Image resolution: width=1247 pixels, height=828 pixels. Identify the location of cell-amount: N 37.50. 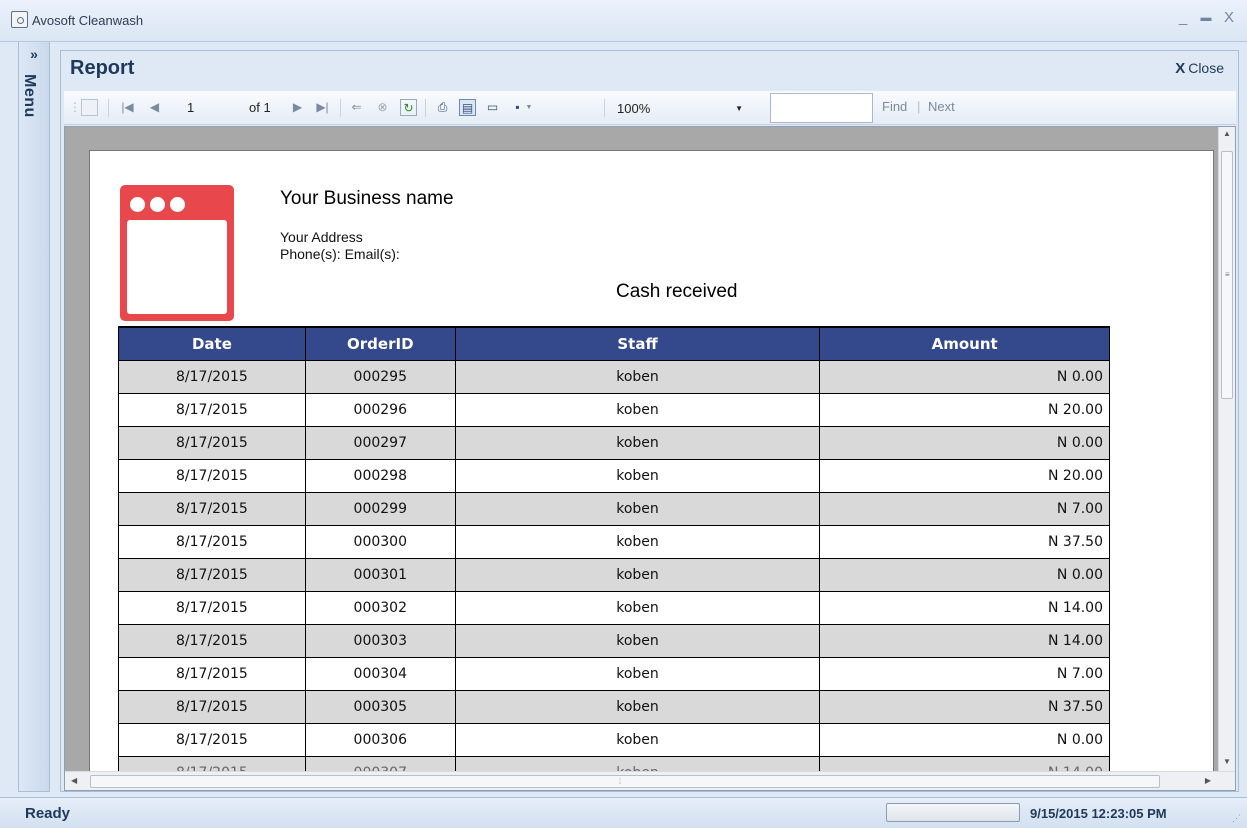
(964, 541).